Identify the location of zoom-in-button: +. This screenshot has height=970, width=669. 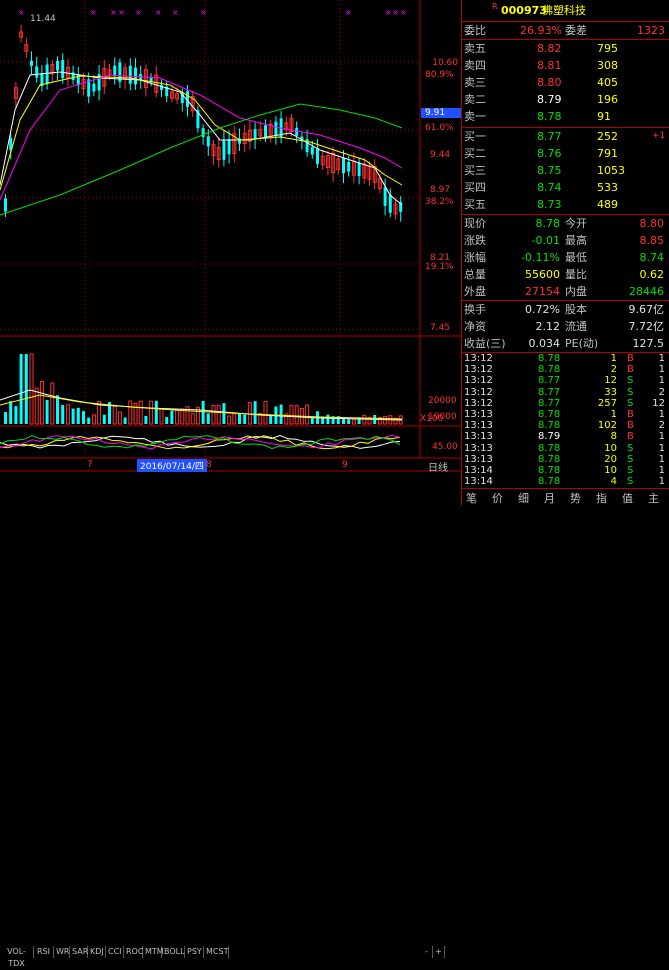
(439, 952).